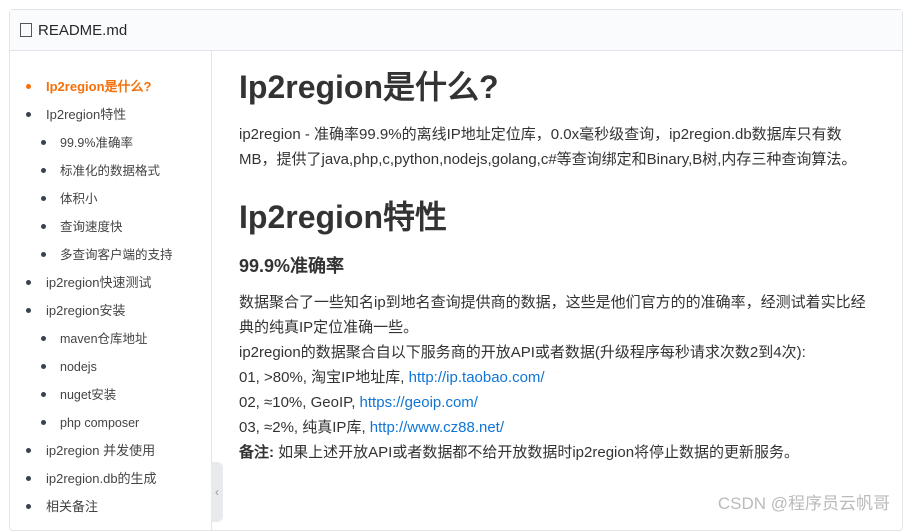 Image resolution: width=904 pixels, height=531 pixels. What do you see at coordinates (110, 197) in the screenshot?
I see `toc-item: 体积小` at bounding box center [110, 197].